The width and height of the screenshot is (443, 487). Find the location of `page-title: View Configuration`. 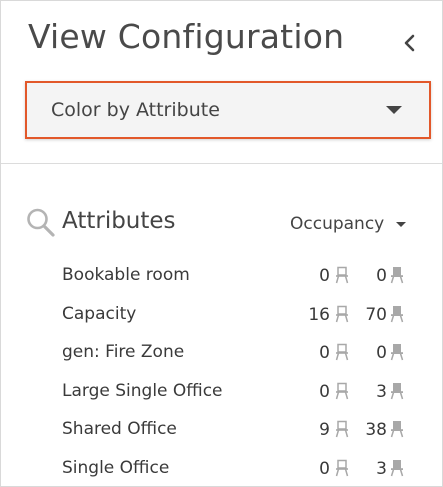

page-title: View Configuration is located at coordinates (186, 36).